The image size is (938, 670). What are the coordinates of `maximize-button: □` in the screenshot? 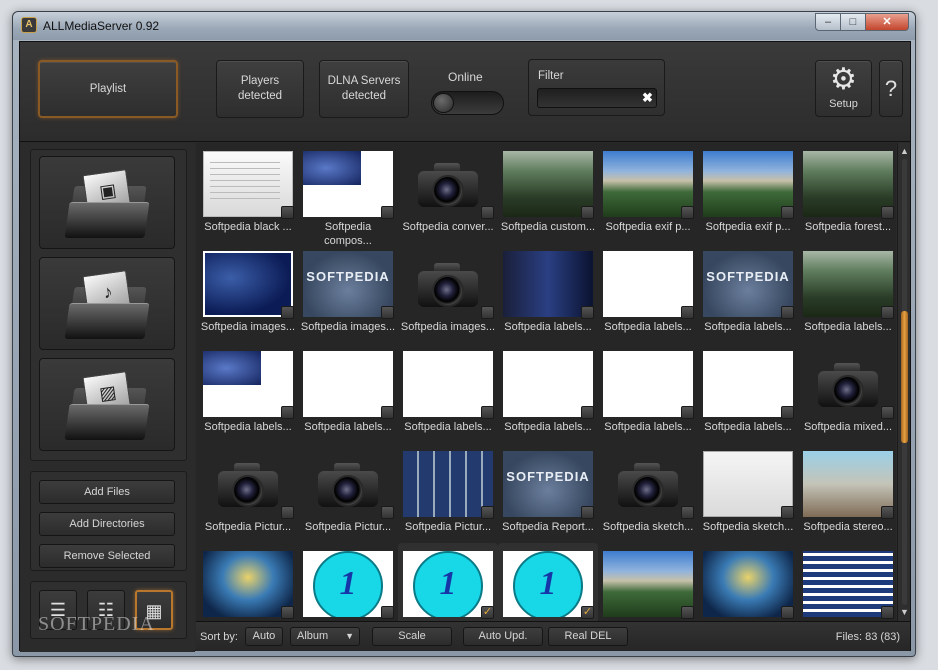 It's located at (853, 22).